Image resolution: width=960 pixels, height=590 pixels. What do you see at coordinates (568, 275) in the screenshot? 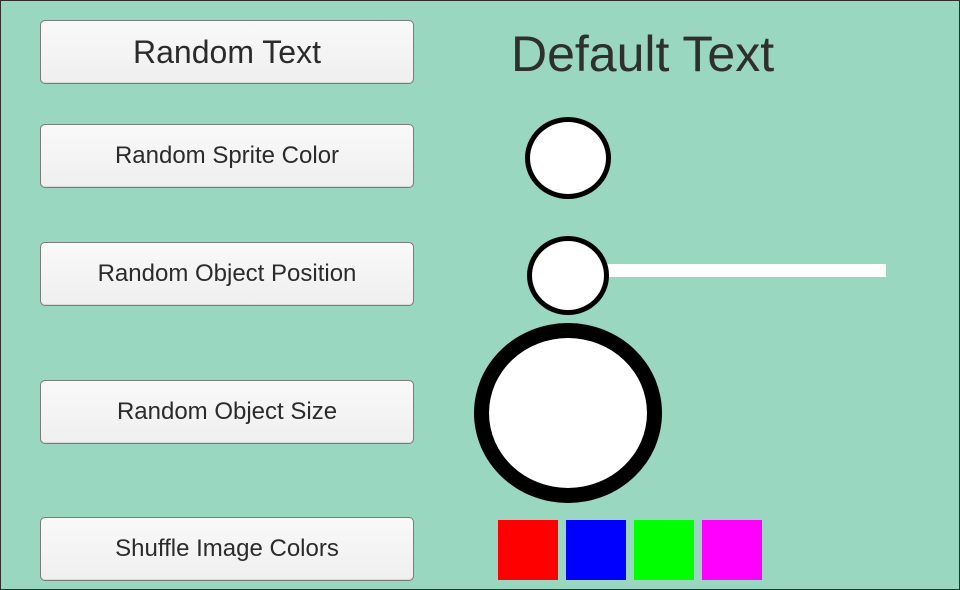
I see `position-sprite-circle` at bounding box center [568, 275].